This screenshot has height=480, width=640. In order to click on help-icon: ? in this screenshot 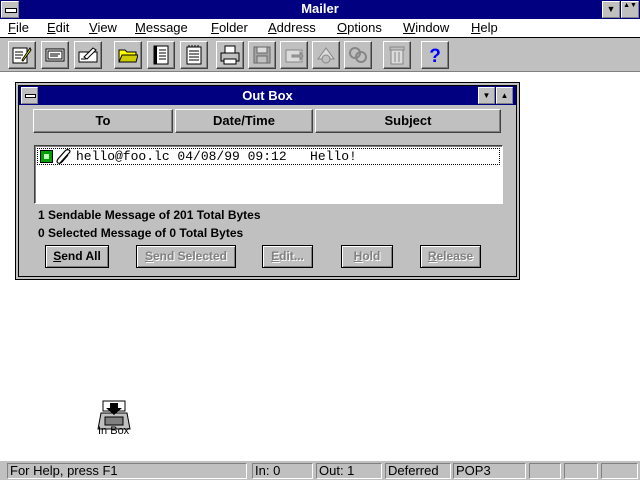, I will do `click(435, 55)`.